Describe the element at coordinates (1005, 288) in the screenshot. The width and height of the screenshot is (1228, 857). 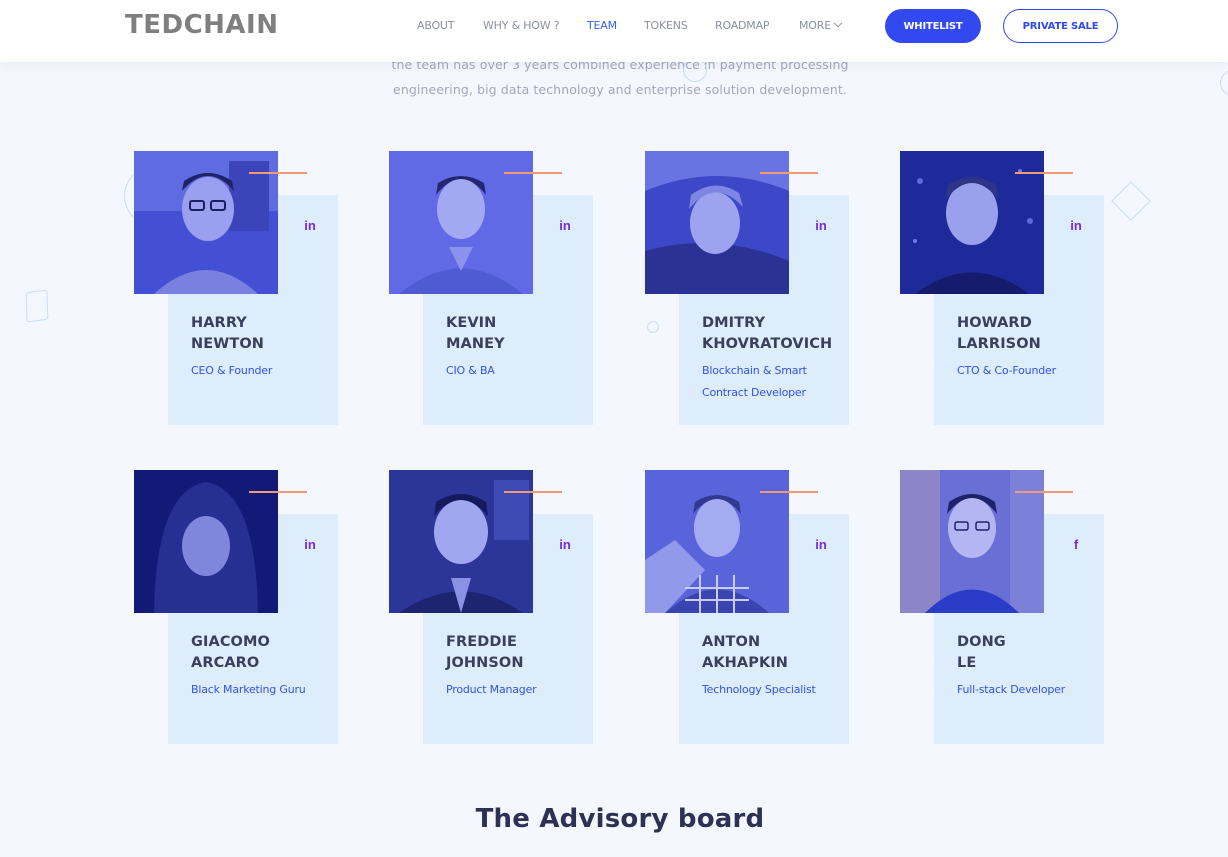
I see `team-member-card: in HOWARD LARRISON CTO & Co-Founder` at that location.